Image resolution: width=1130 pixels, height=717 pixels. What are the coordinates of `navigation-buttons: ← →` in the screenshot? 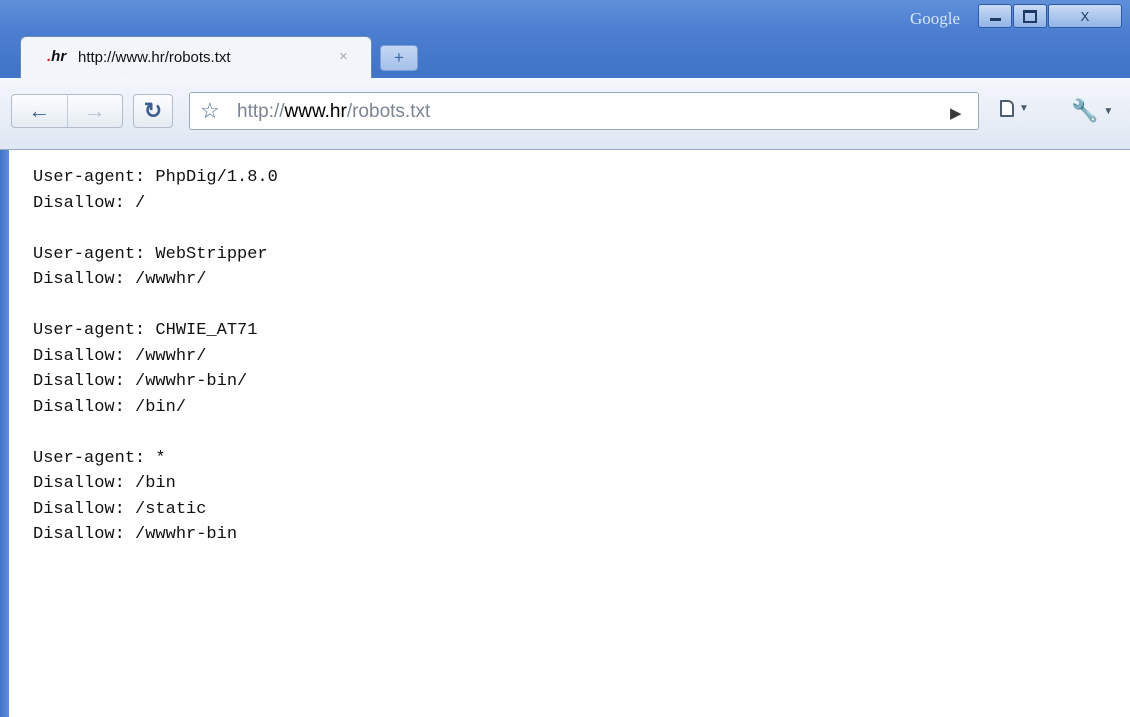 It's located at (67, 111).